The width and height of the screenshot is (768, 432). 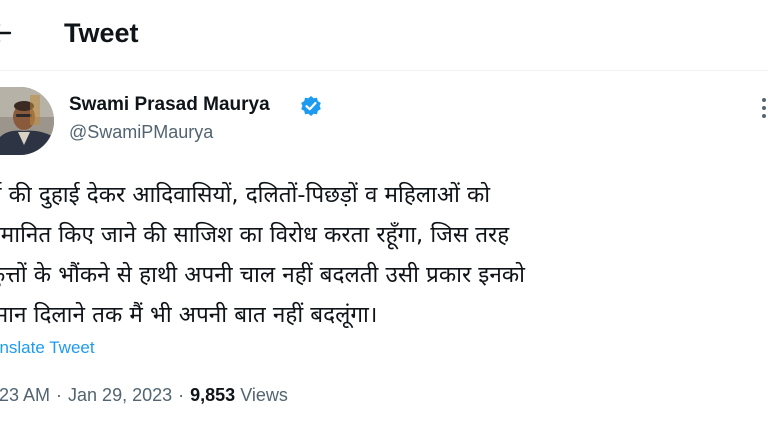 I want to click on verified-badge-icon, so click(x=311, y=106).